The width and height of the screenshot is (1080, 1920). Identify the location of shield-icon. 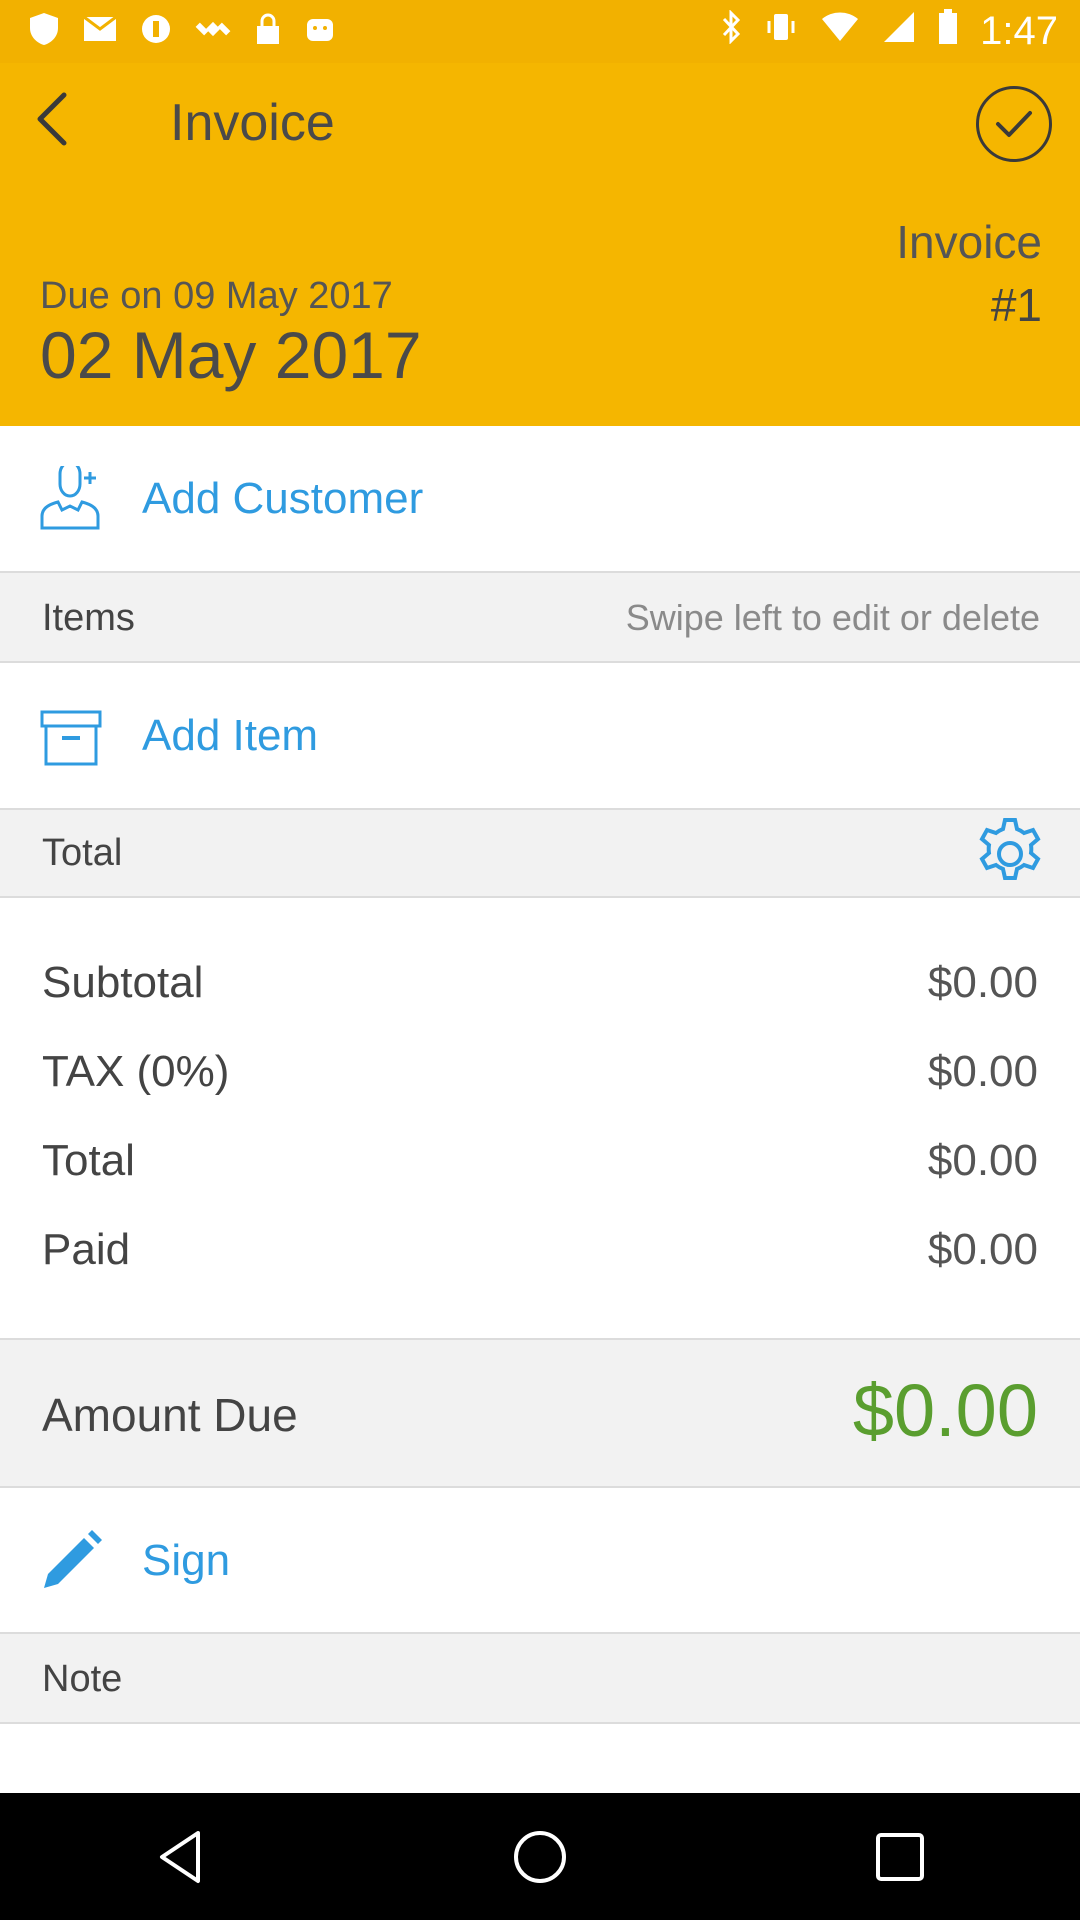
(44, 32).